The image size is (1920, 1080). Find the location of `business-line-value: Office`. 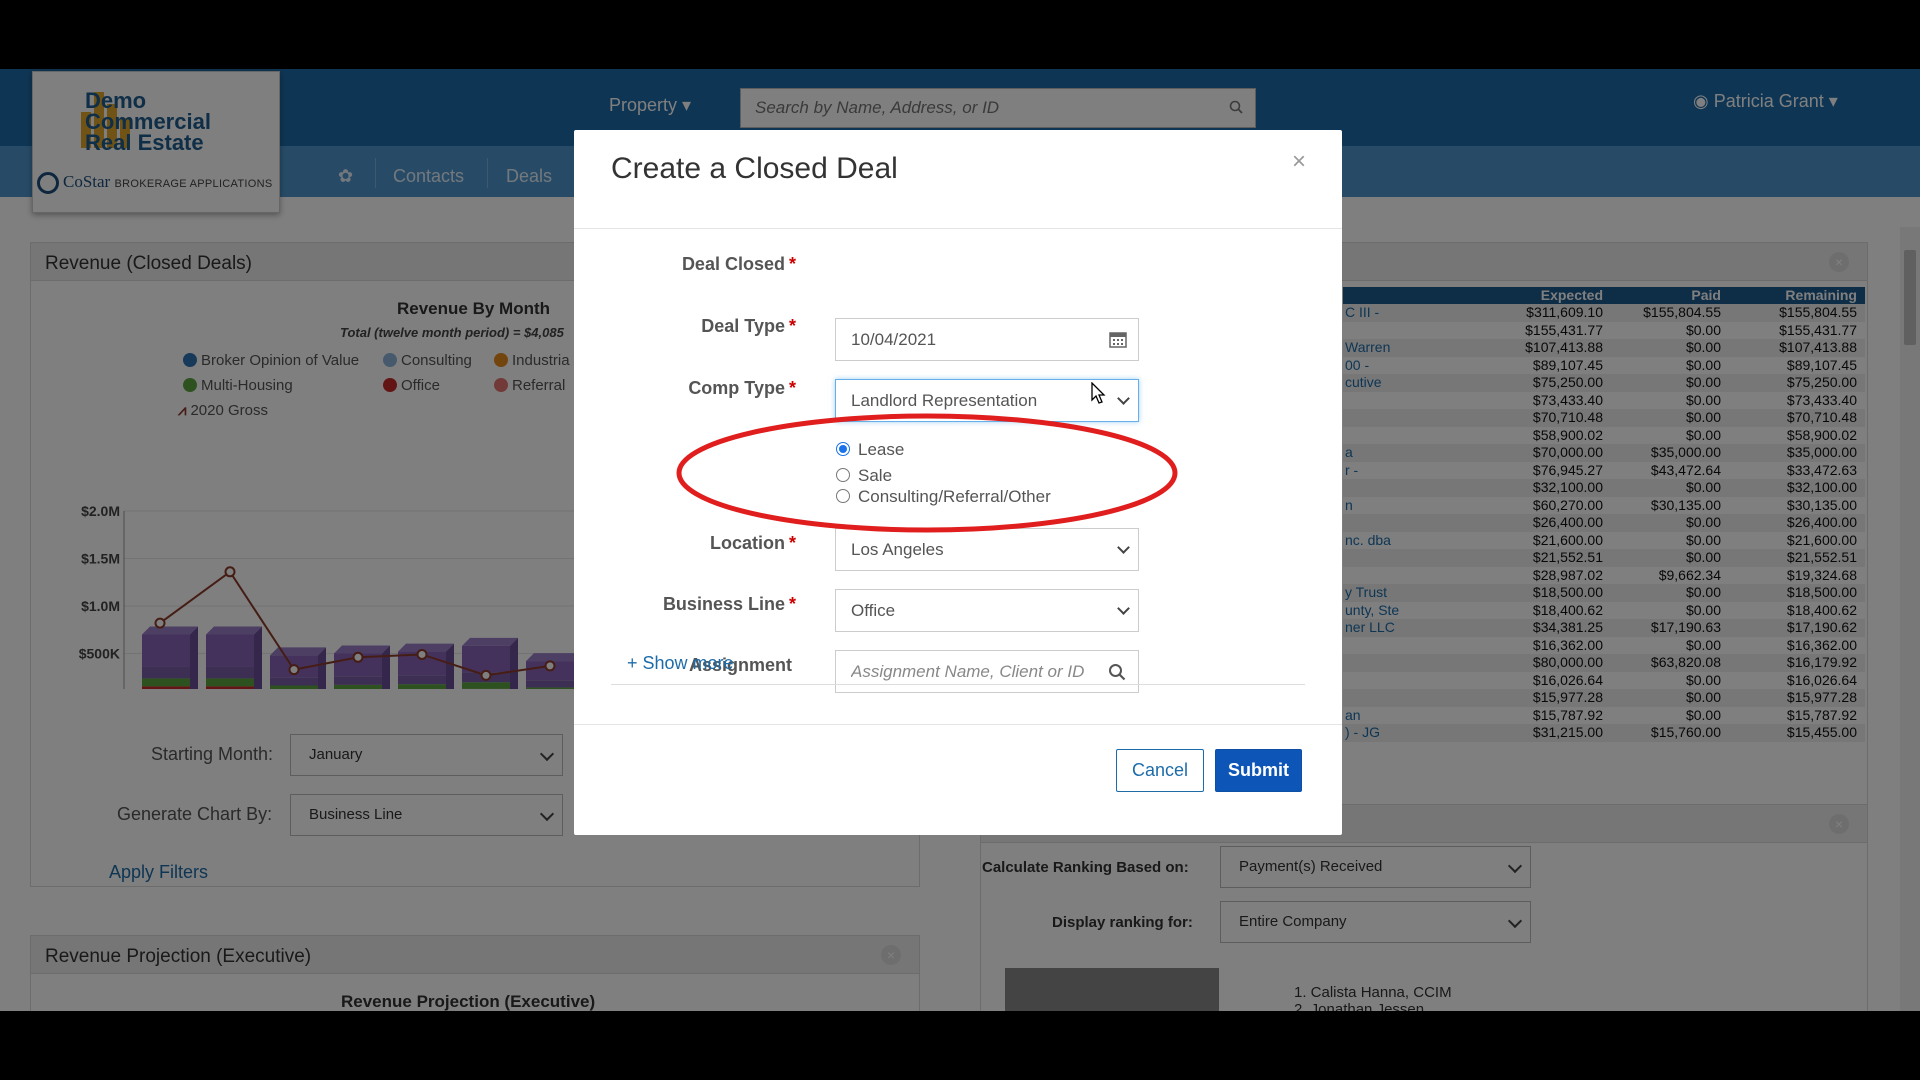

business-line-value: Office is located at coordinates (873, 610).